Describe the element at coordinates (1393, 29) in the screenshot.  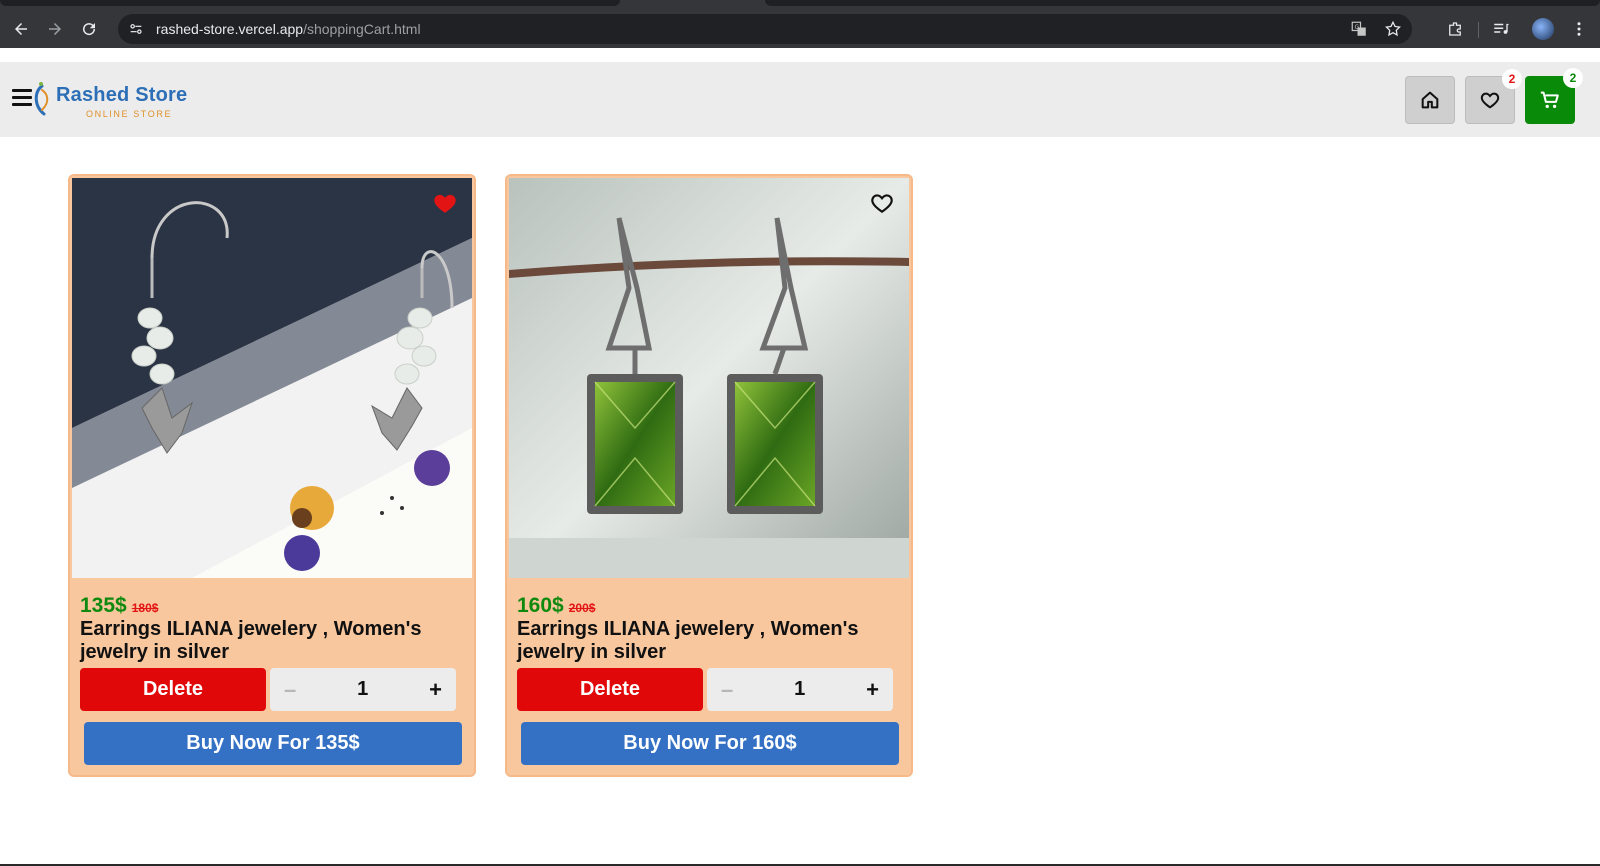
I see `star-icon` at that location.